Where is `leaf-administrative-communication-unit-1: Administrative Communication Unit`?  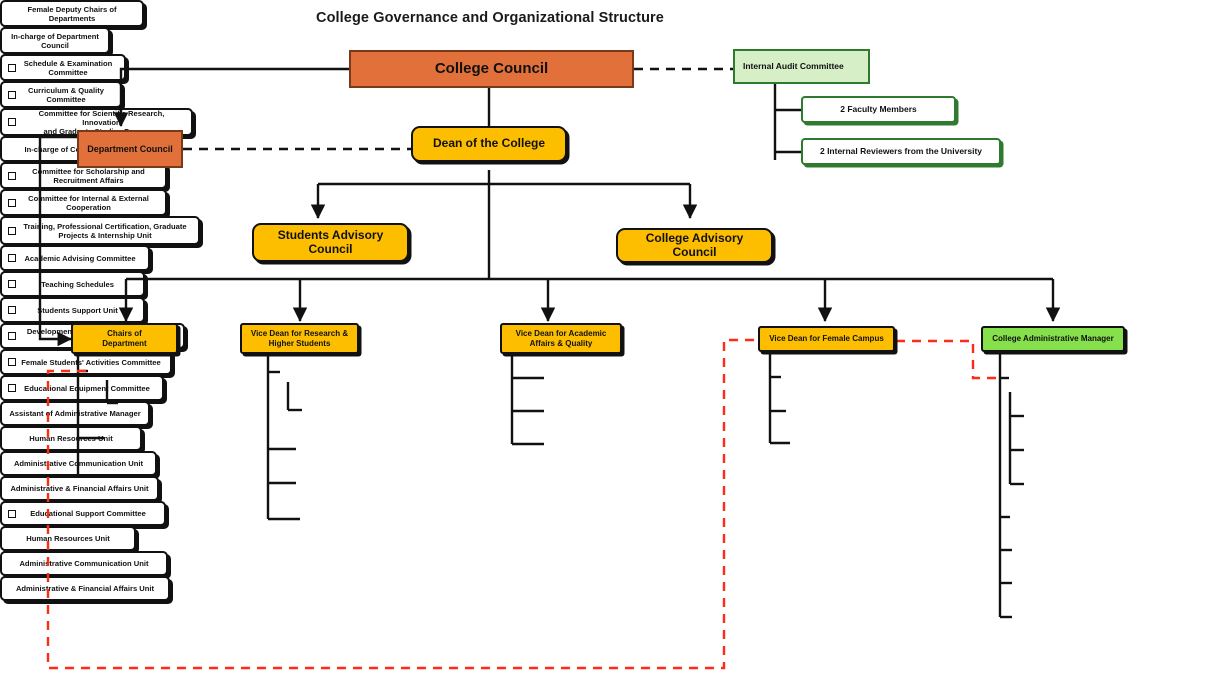
leaf-administrative-communication-unit-1: Administrative Communication Unit is located at coordinates (78, 463).